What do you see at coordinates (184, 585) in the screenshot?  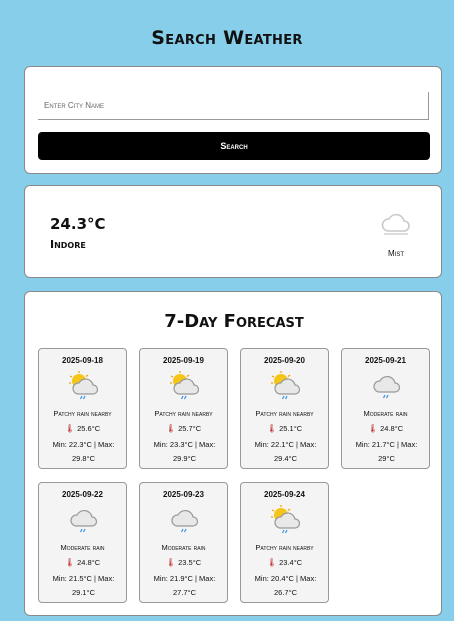 I see `forecast-minmax: Min: 21.9°C | Max: 27.7°C` at bounding box center [184, 585].